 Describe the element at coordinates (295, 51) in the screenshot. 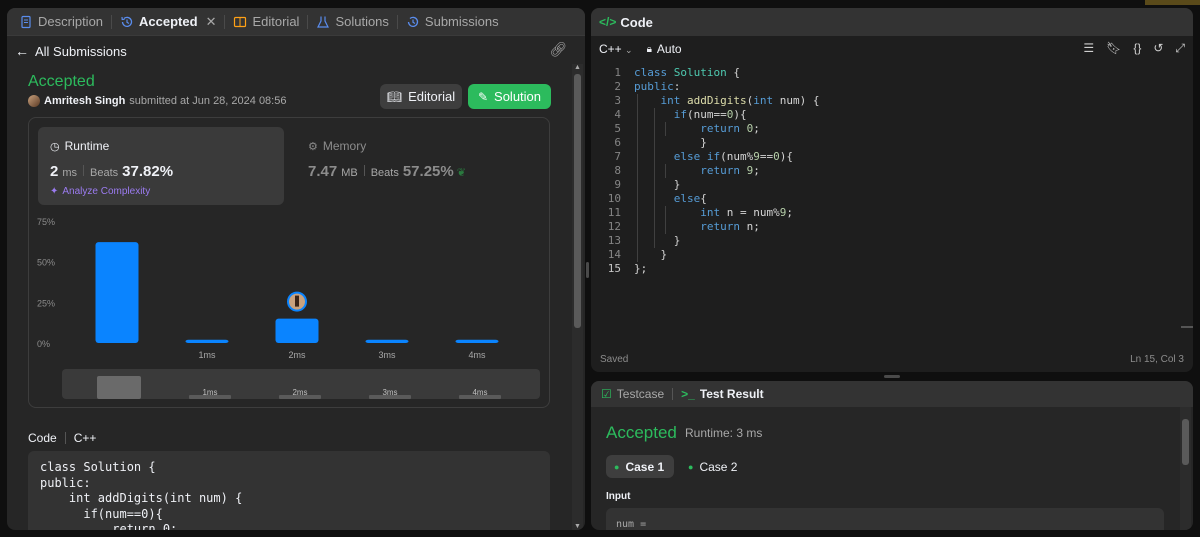

I see `back-to-submissions: ← All Submissions 🔗︎` at that location.